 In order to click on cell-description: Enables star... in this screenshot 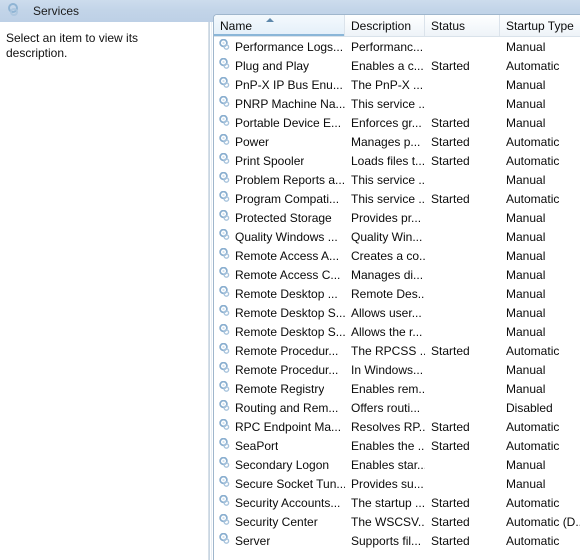, I will do `click(385, 465)`.